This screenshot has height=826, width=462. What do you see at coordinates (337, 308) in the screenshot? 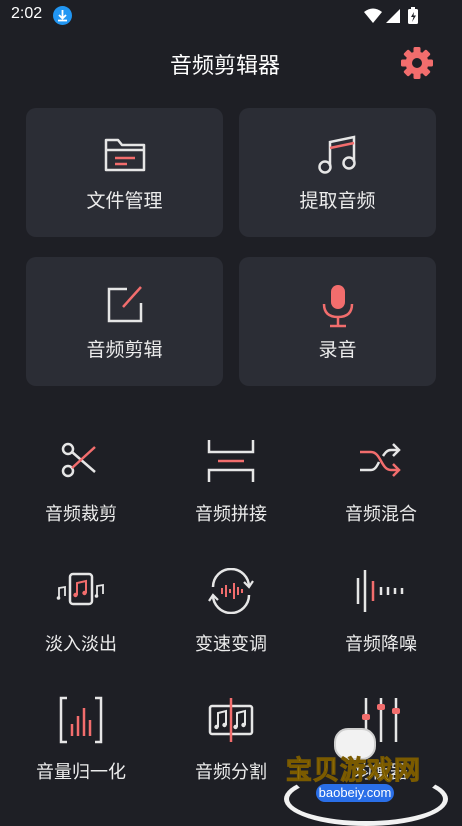
I see `microphone-icon` at bounding box center [337, 308].